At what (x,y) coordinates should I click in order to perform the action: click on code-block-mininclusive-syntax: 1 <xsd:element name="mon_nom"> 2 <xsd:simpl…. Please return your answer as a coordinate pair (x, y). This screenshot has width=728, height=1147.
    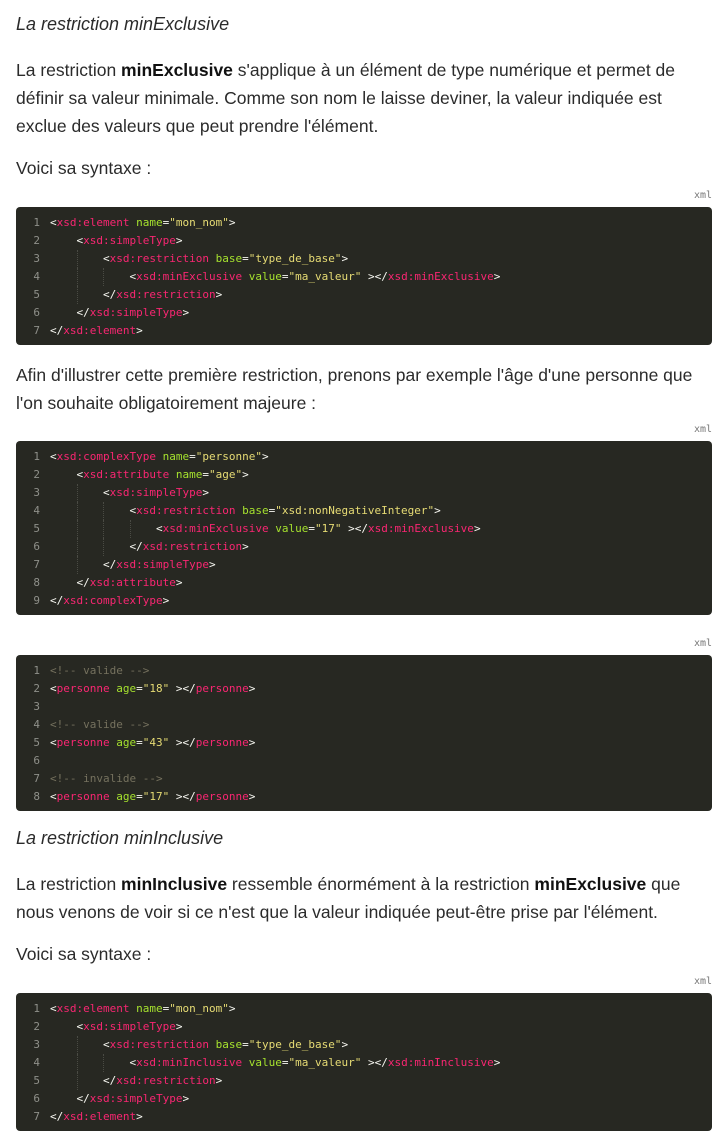
    Looking at the image, I should click on (364, 1062).